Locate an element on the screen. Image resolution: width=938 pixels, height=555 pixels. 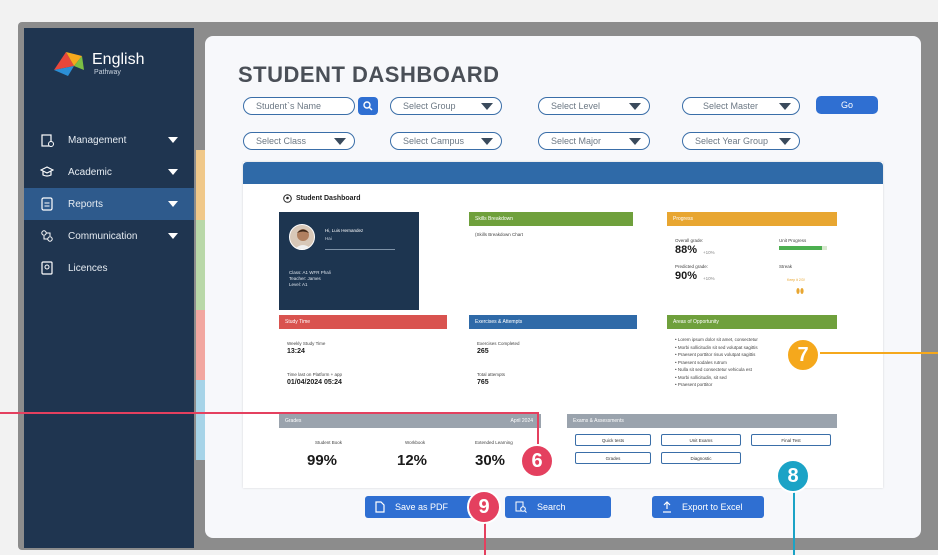
search-action-button: Search is located at coordinates (558, 507).